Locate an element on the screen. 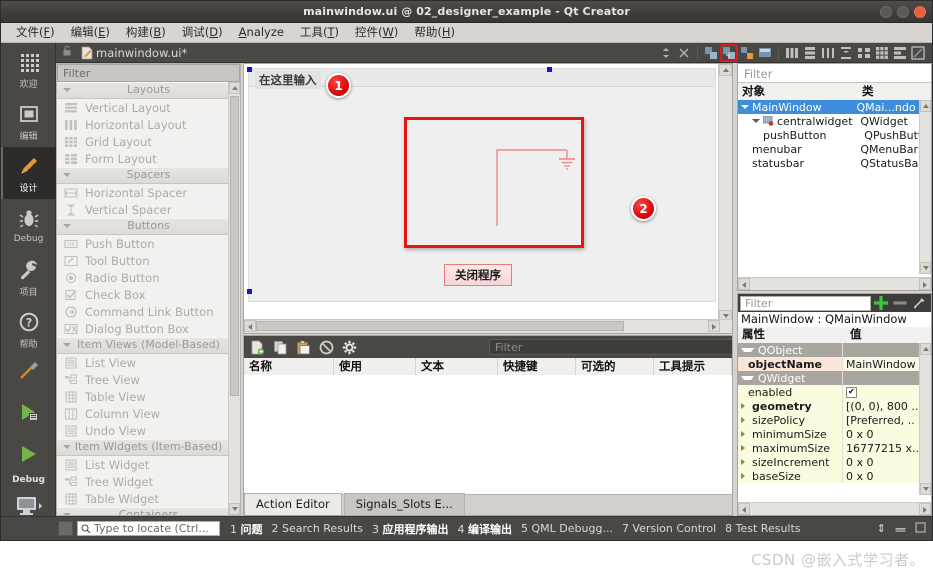  scroll-down-arrow is located at coordinates (234, 509).